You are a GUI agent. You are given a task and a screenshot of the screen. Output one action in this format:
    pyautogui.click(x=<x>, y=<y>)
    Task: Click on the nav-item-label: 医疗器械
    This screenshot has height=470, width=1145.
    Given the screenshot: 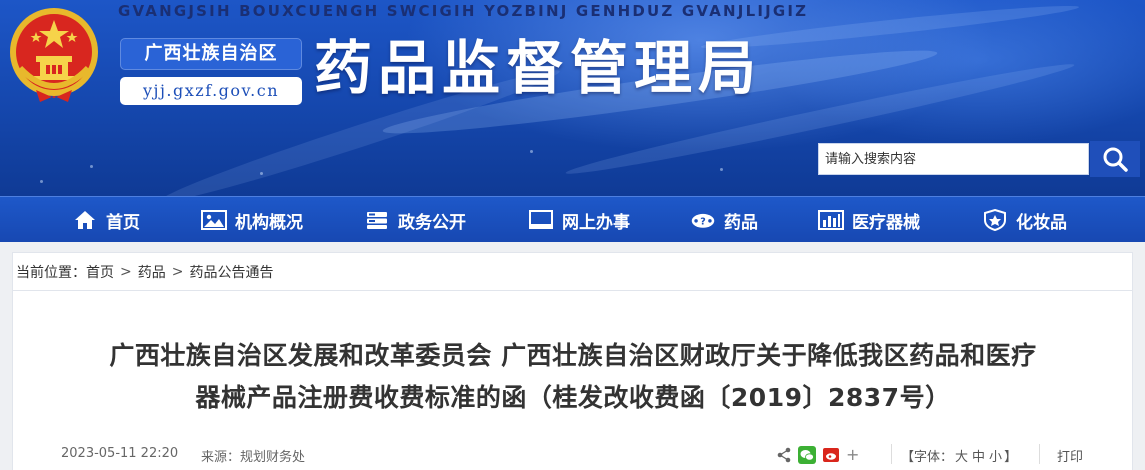 What is the action you would take?
    pyautogui.click(x=886, y=222)
    